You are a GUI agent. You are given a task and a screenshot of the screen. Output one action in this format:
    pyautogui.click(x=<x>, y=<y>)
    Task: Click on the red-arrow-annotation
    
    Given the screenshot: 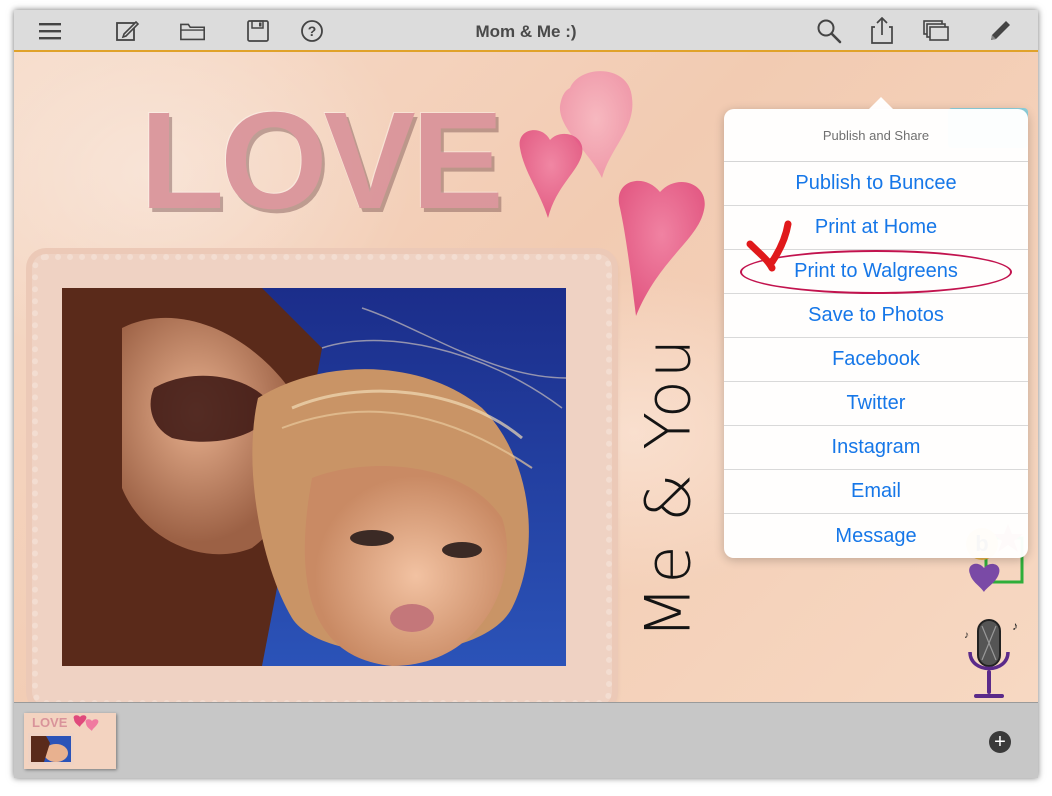 What is the action you would take?
    pyautogui.click(x=769, y=246)
    